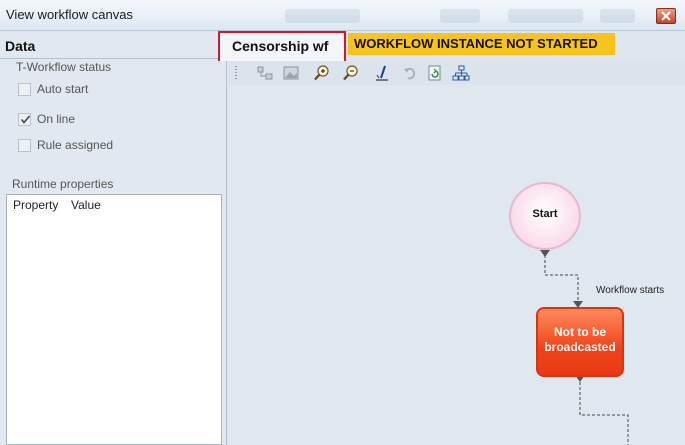 The width and height of the screenshot is (685, 445). Describe the element at coordinates (20, 46) in the screenshot. I see `panel-title: Data` at that location.